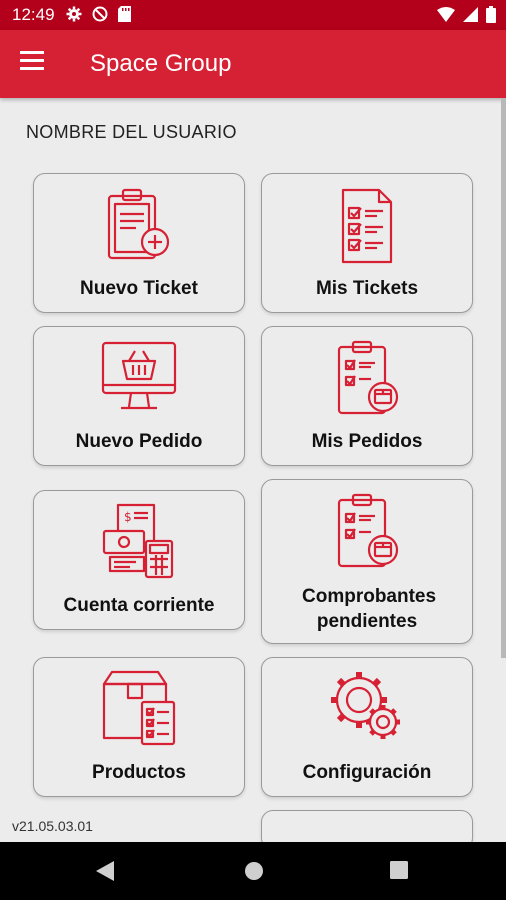  I want to click on configuracion-button: Configuración, so click(367, 727).